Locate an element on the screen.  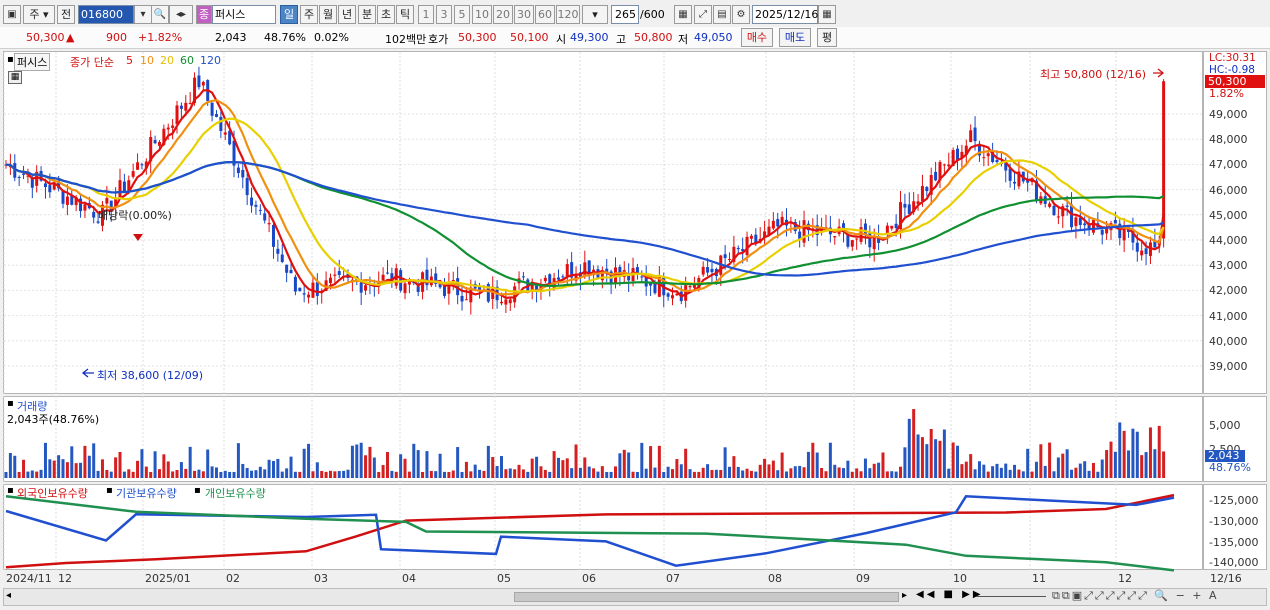
scroll-thumb is located at coordinates (706, 597).